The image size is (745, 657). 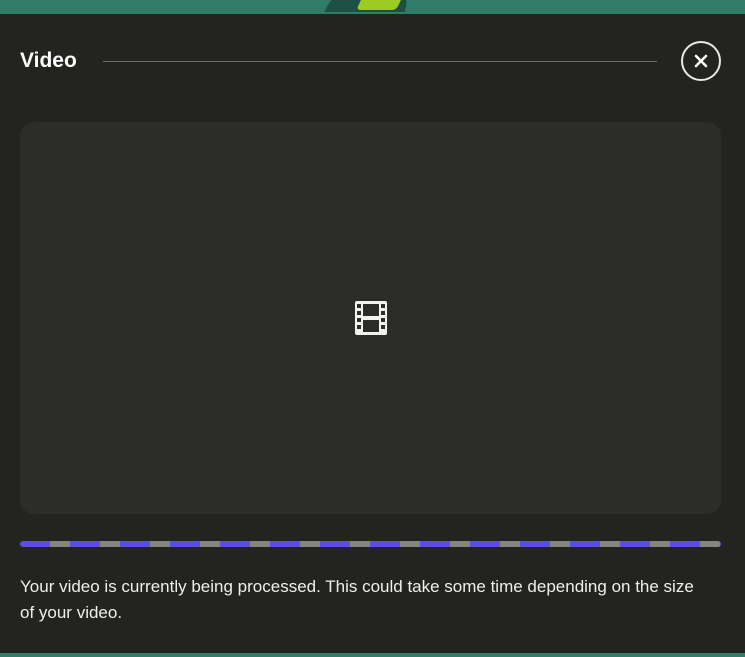 I want to click on processing-progress-bar, so click(x=370, y=544).